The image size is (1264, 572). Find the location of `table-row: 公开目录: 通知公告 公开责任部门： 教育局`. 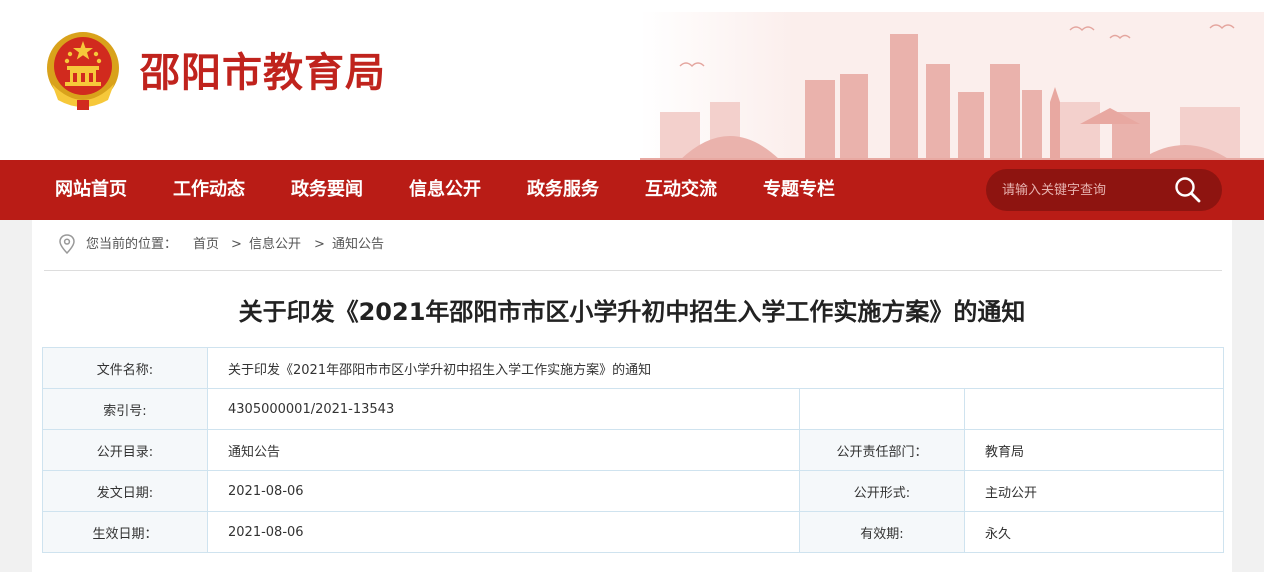

table-row: 公开目录: 通知公告 公开责任部门： 教育局 is located at coordinates (633, 450).